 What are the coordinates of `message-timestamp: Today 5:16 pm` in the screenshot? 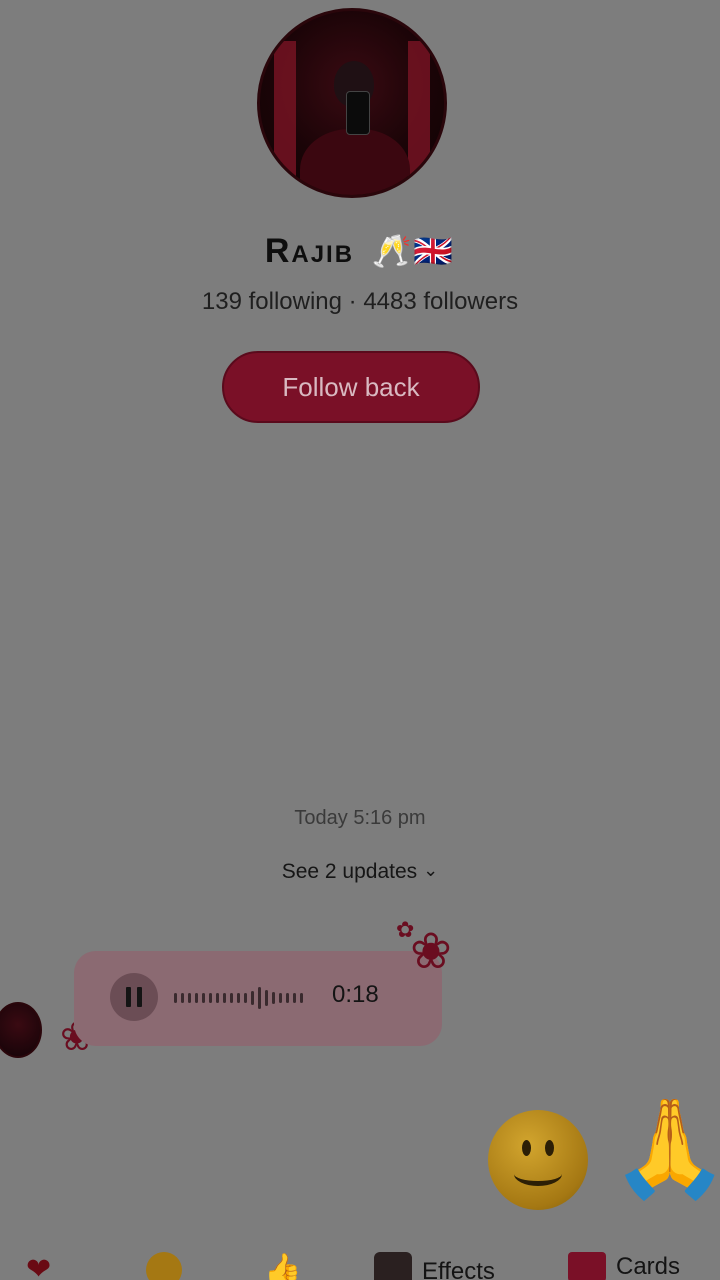 It's located at (360, 818).